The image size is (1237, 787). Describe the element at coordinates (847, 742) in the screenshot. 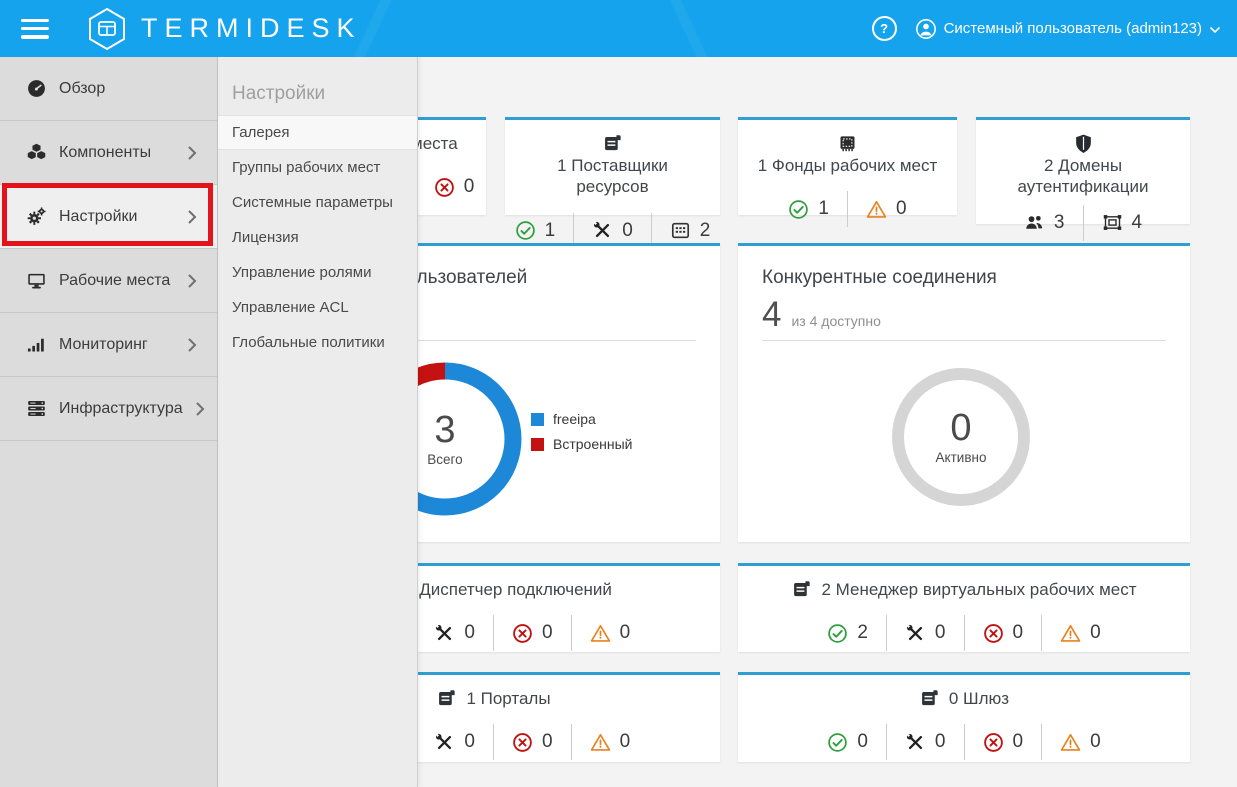

I see `stat-check-circle: 0` at that location.